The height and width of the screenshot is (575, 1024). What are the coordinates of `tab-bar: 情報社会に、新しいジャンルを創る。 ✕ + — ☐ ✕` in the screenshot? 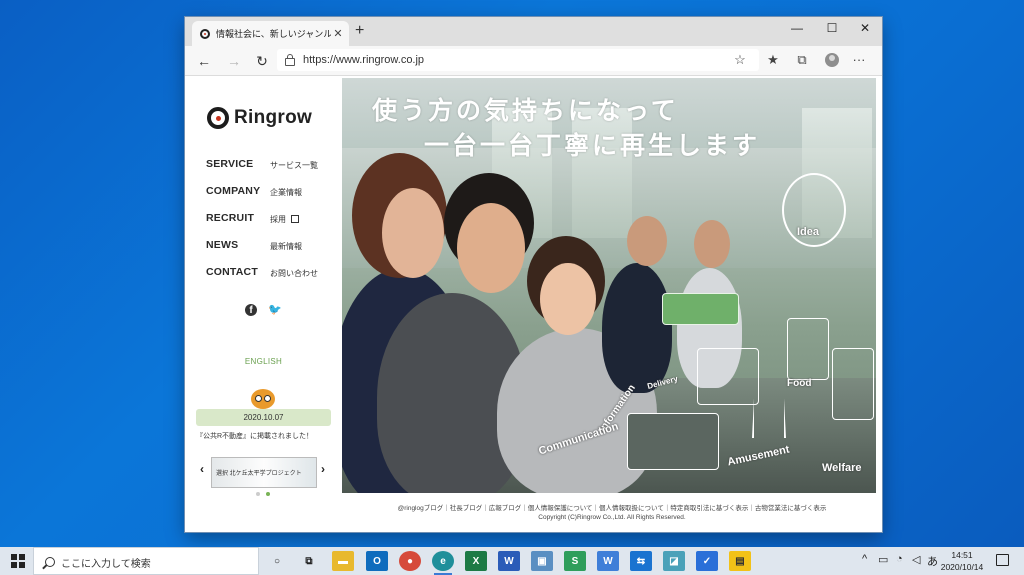 It's located at (533, 31).